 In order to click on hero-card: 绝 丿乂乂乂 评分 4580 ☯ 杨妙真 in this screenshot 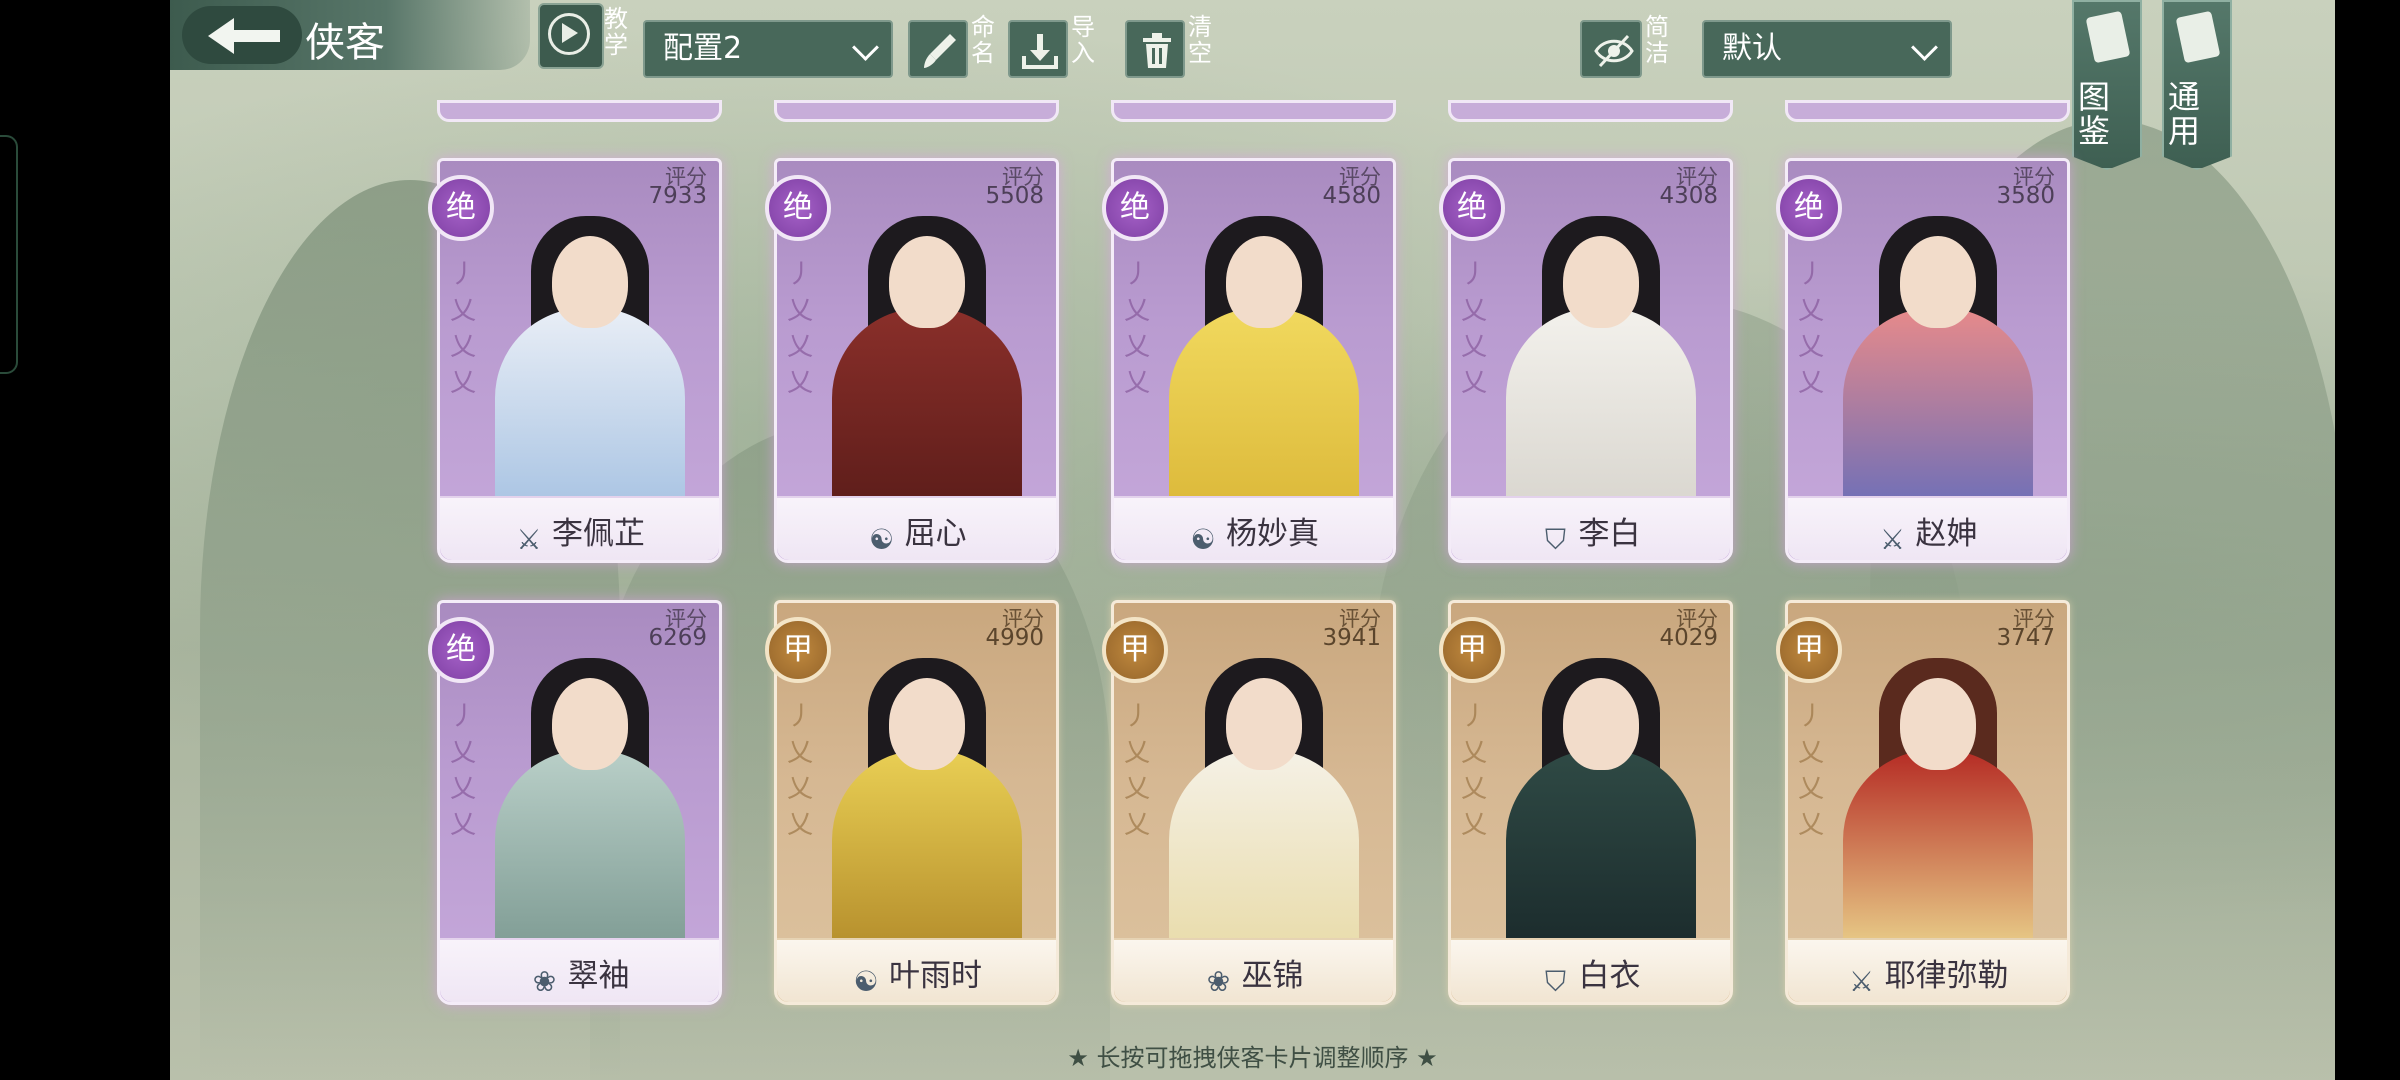, I will do `click(1249, 360)`.